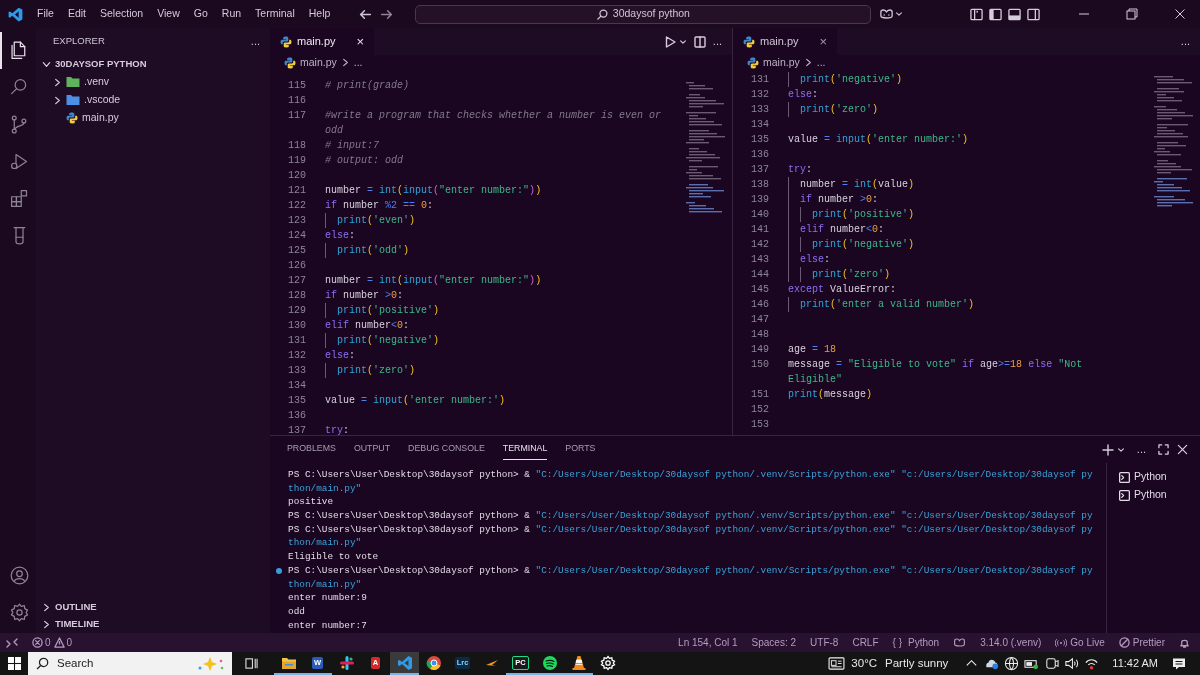 This screenshot has width=1200, height=675. What do you see at coordinates (19, 198) in the screenshot?
I see `extensions-icon` at bounding box center [19, 198].